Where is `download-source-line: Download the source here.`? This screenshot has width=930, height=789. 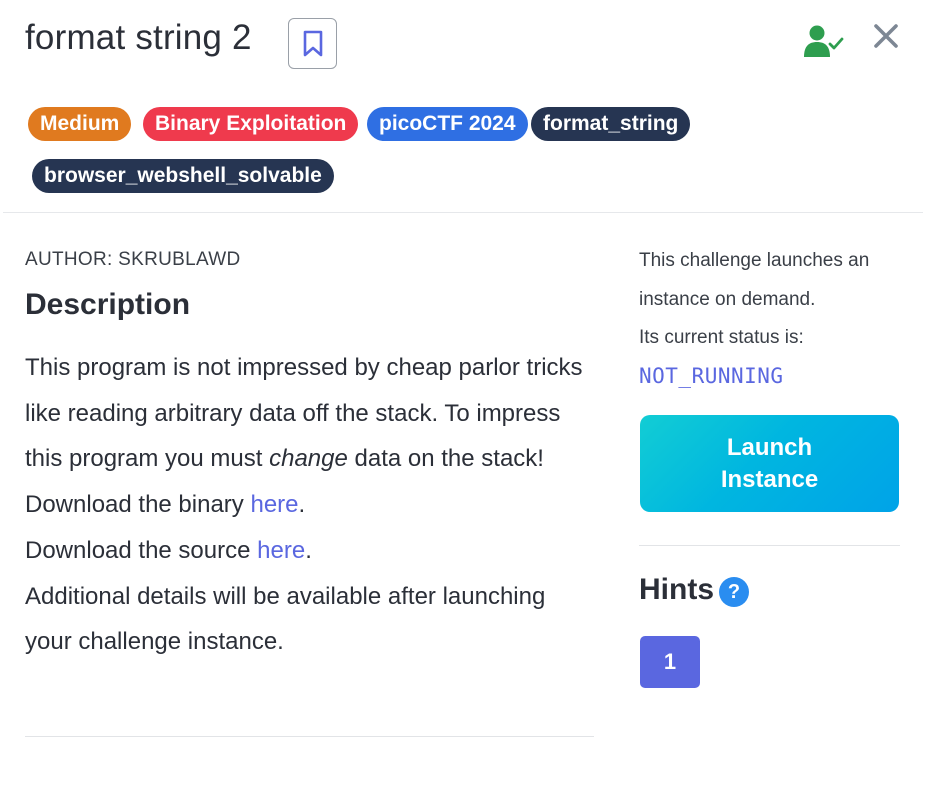
download-source-line: Download the source here. is located at coordinates (310, 551).